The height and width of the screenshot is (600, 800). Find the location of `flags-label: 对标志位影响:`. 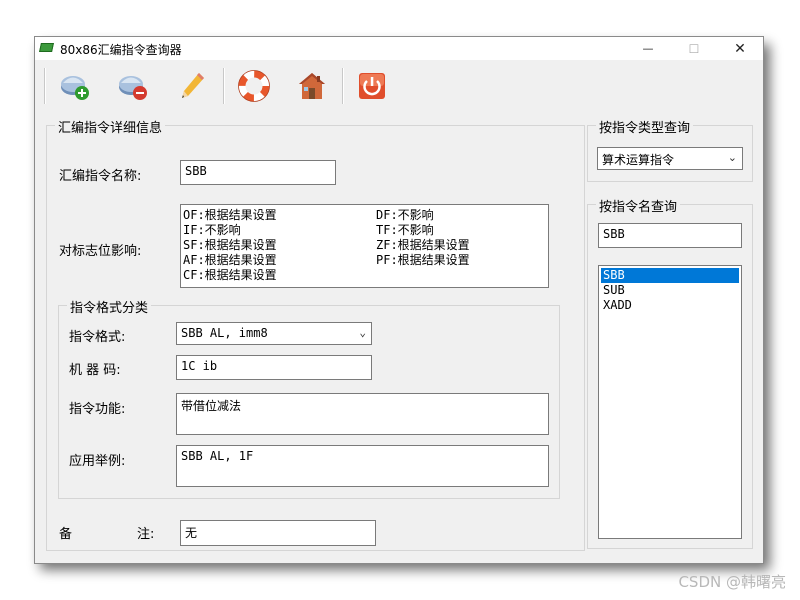

flags-label: 对标志位影响: is located at coordinates (100, 251).